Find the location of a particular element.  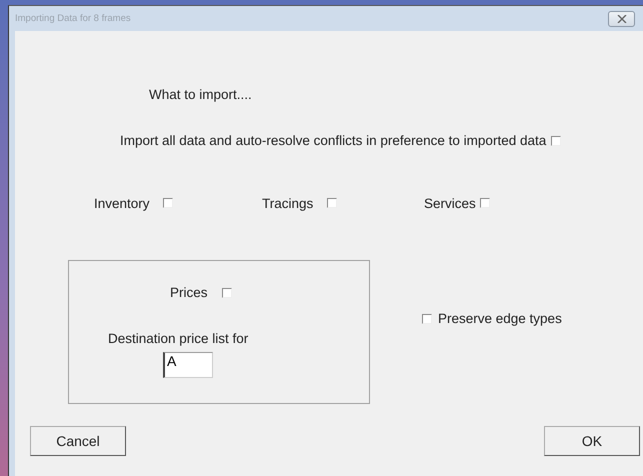

option-label: Services is located at coordinates (450, 203).